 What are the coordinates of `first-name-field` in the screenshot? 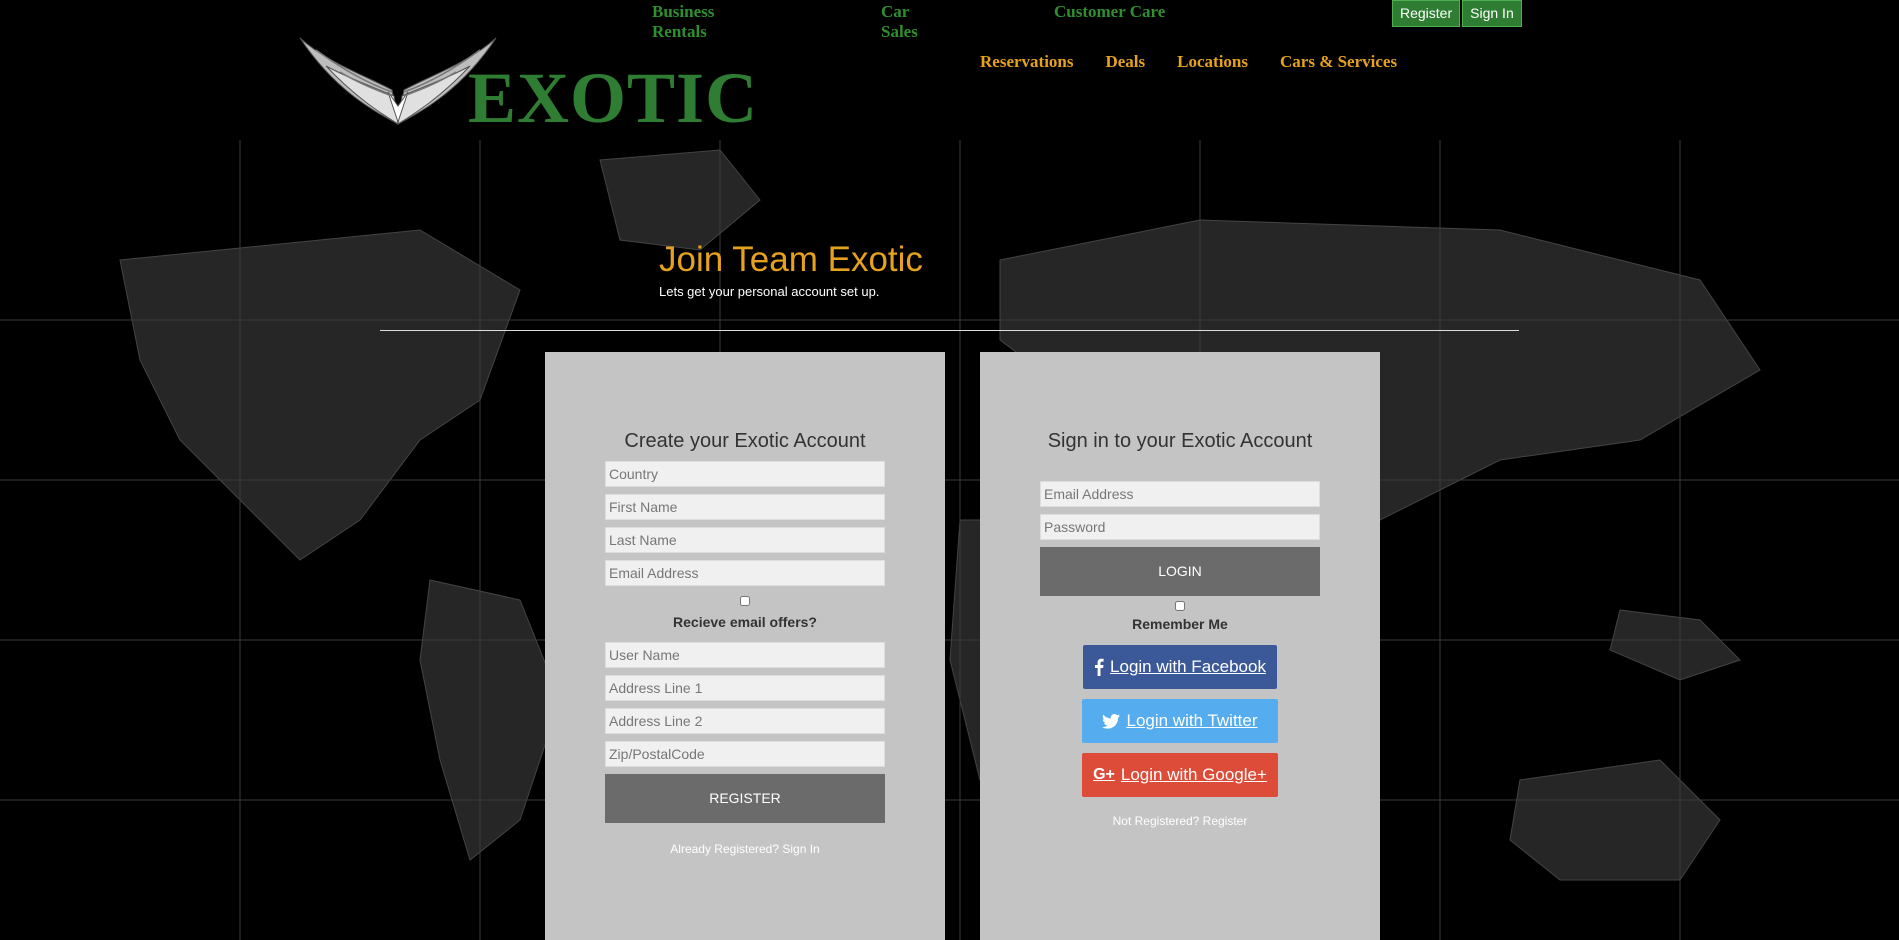 It's located at (745, 507).